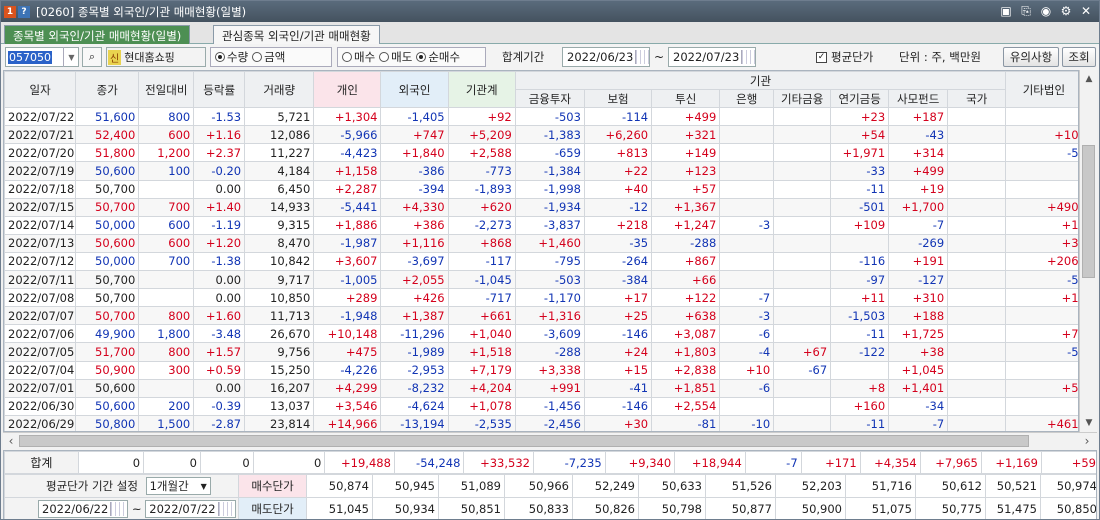  I want to click on table-cell: -67, so click(802, 370).